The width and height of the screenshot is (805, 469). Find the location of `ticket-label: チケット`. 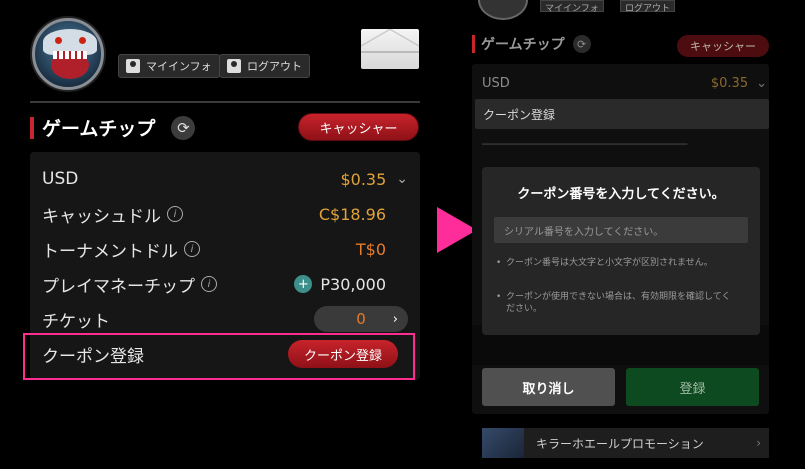

ticket-label: チケット is located at coordinates (76, 321).